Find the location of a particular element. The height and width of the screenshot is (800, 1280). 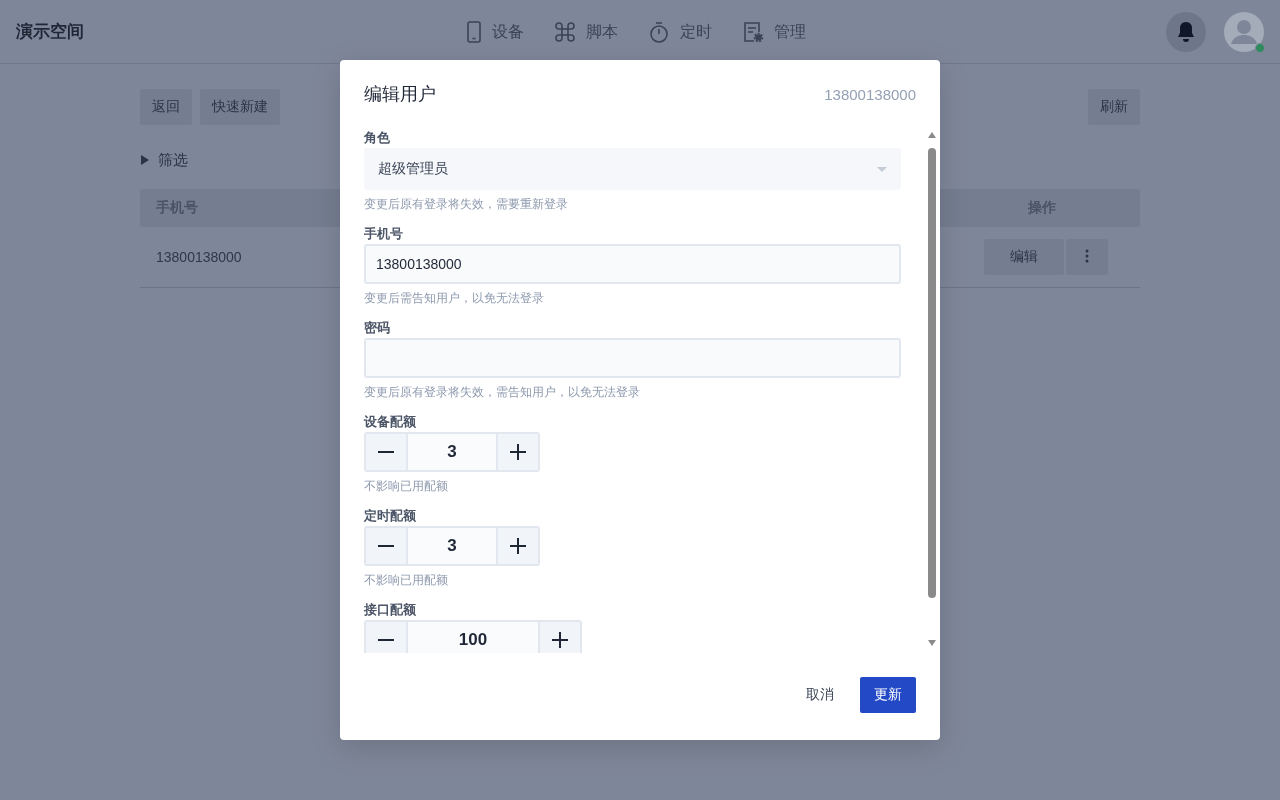

filter-toggle: 筛选 is located at coordinates (164, 160).